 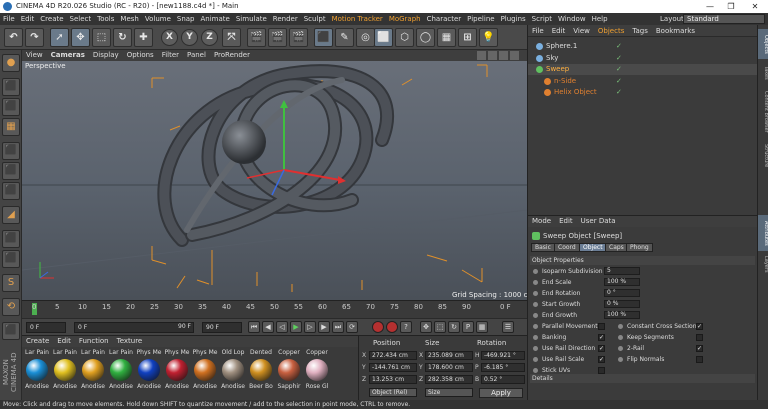 What do you see at coordinates (426, 327) in the screenshot?
I see `record-position-icon: ✥` at bounding box center [426, 327].